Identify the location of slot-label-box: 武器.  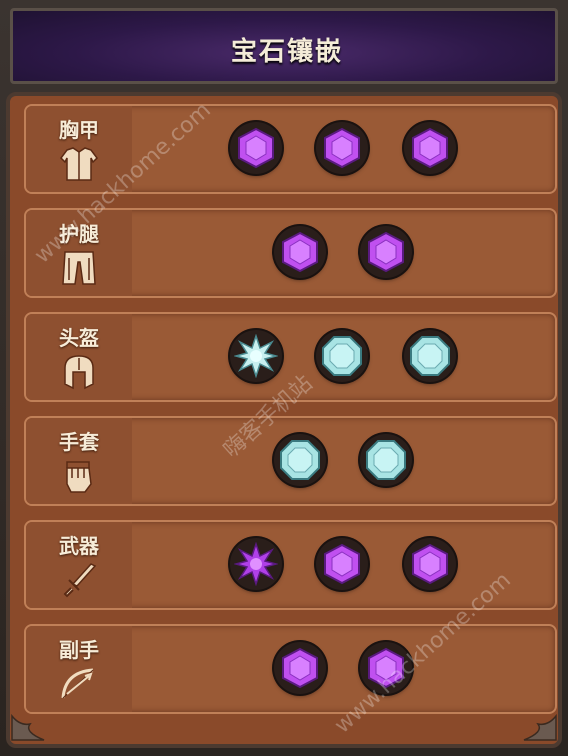
(79, 565).